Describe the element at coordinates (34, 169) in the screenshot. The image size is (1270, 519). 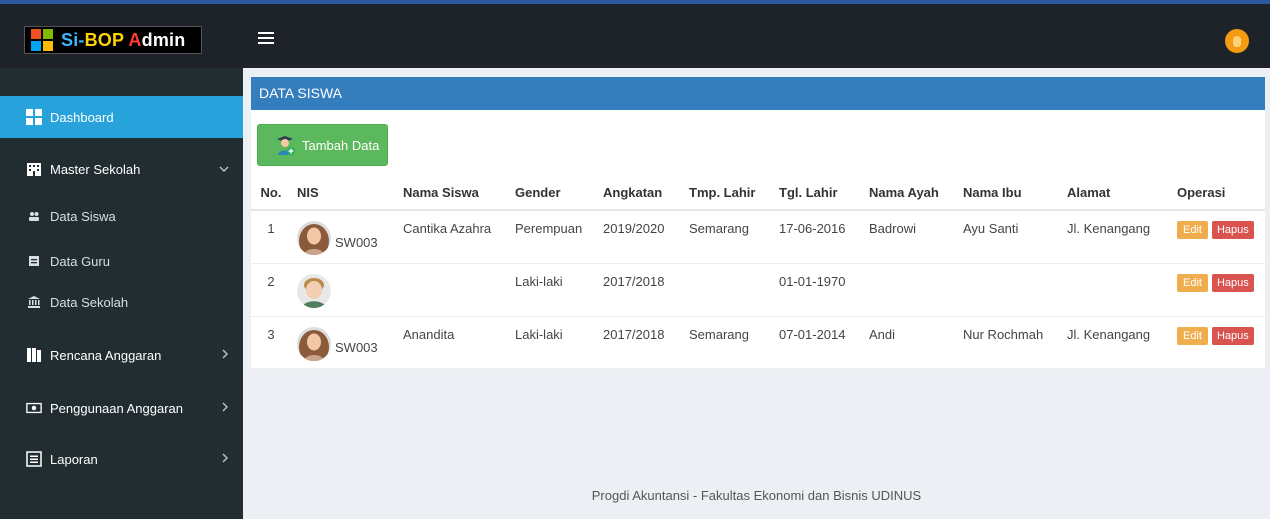
I see `building-icon` at that location.